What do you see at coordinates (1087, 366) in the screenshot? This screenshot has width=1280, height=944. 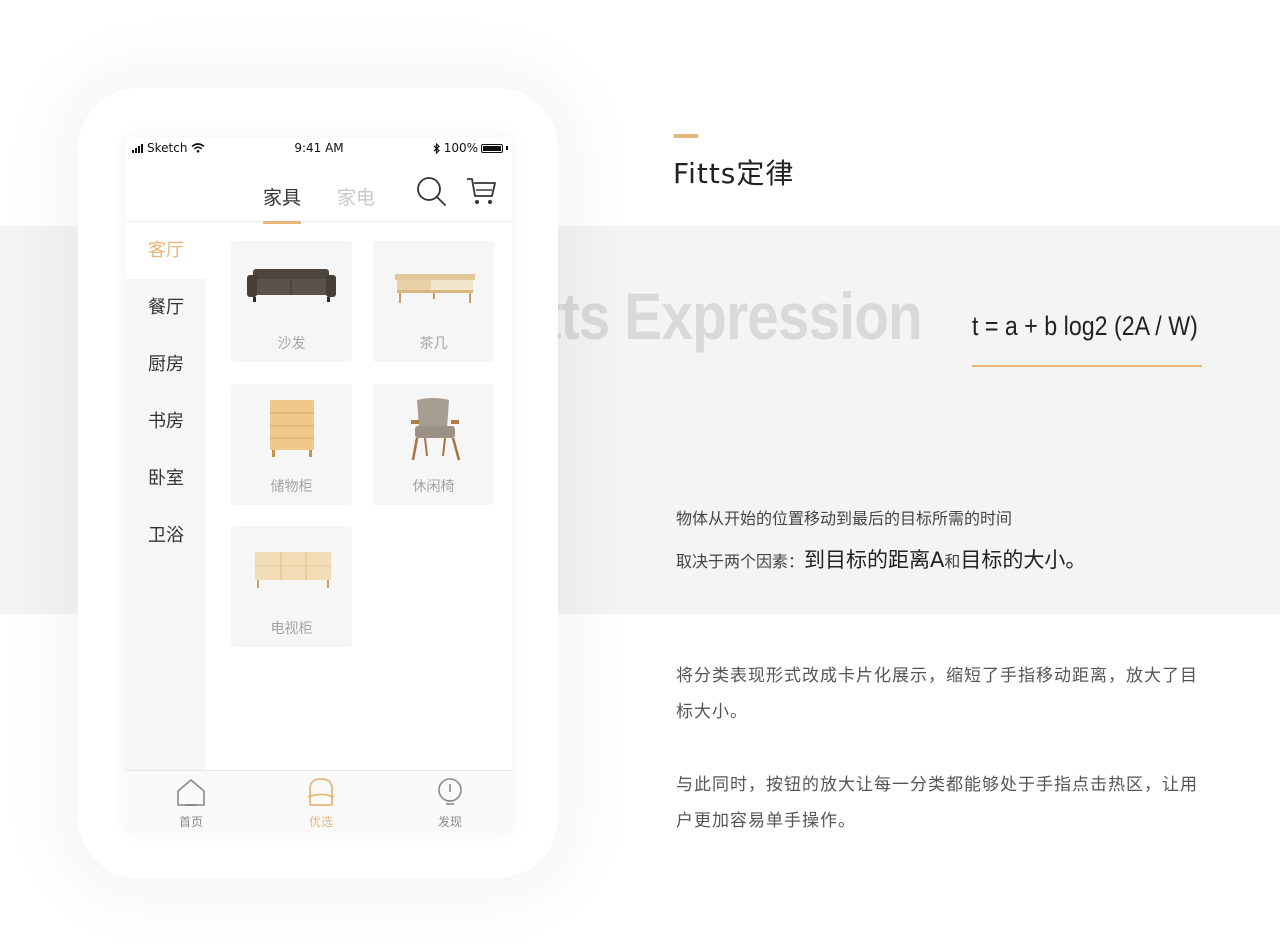 I see `formula-underline` at bounding box center [1087, 366].